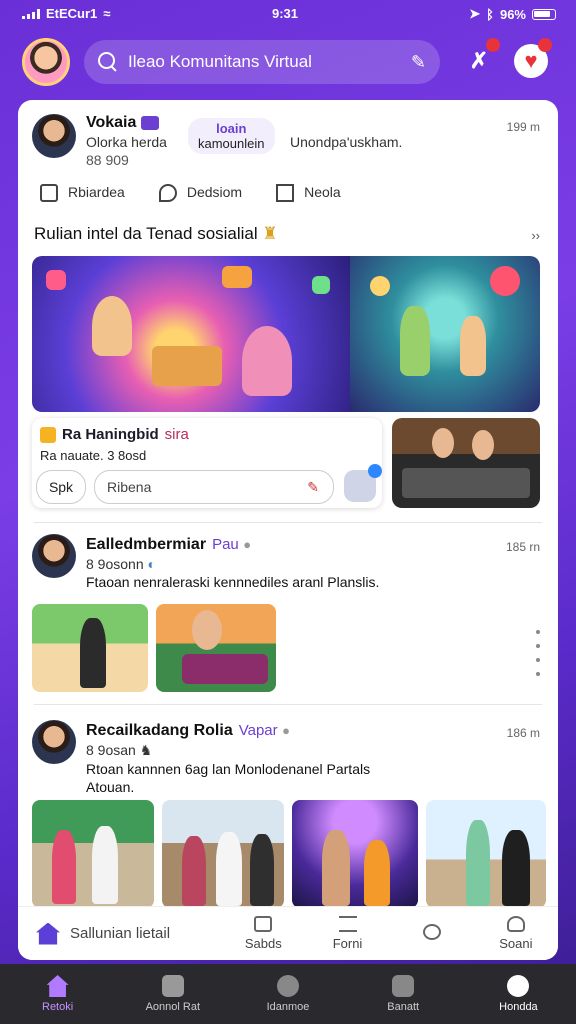 The image size is (576, 1024). I want to click on mention-chip: loain kamounlein, so click(231, 136).